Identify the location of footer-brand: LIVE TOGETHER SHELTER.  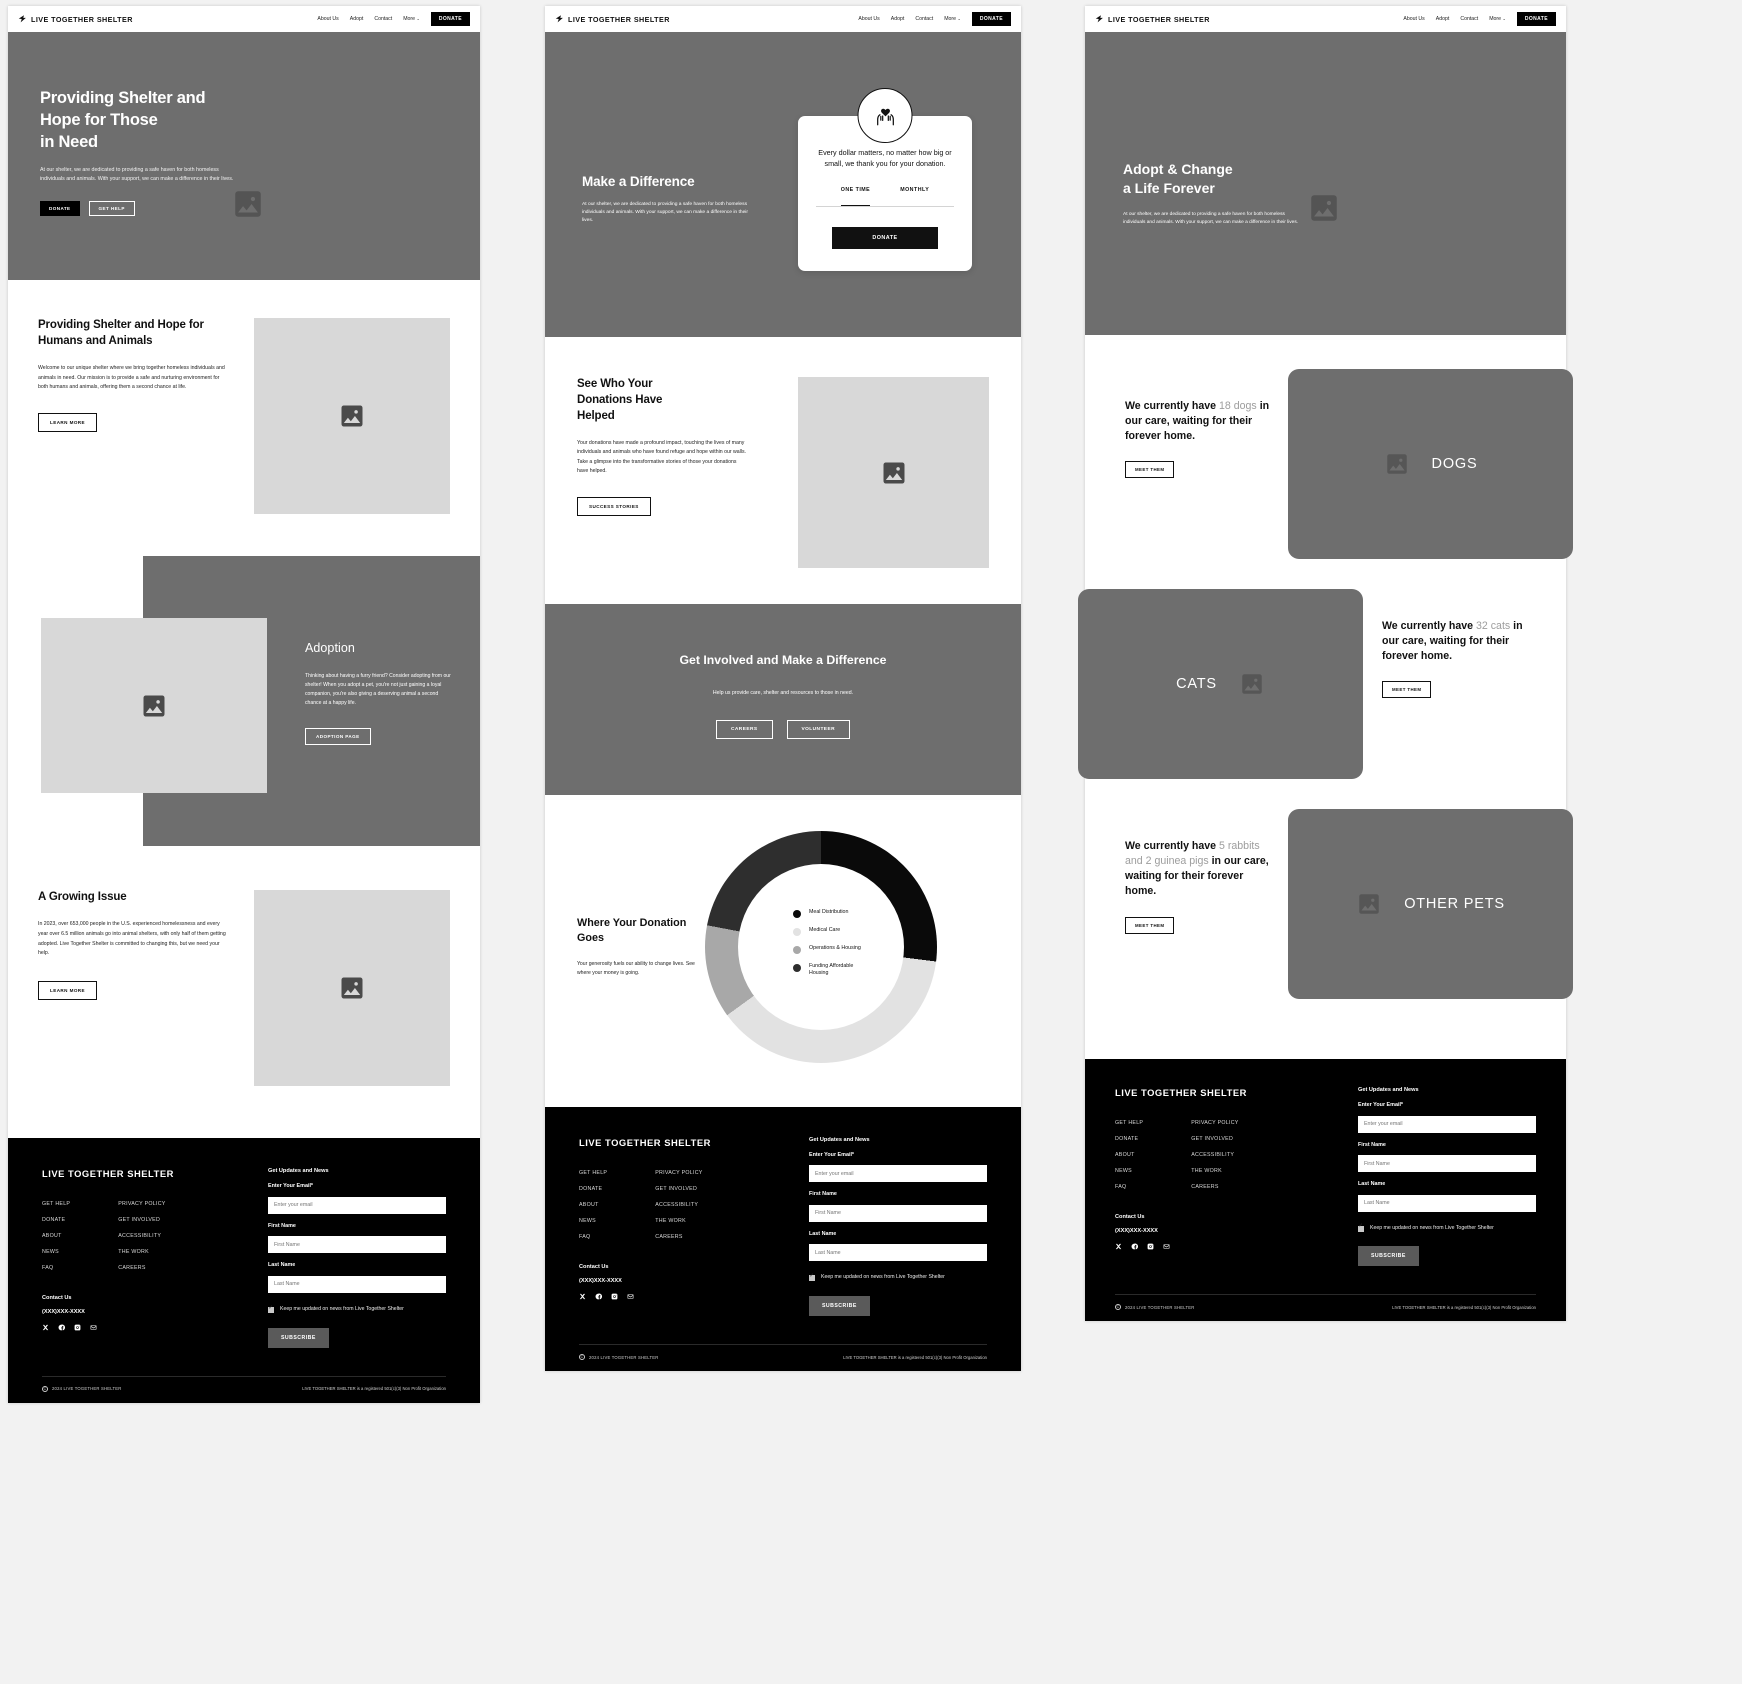
(108, 1174).